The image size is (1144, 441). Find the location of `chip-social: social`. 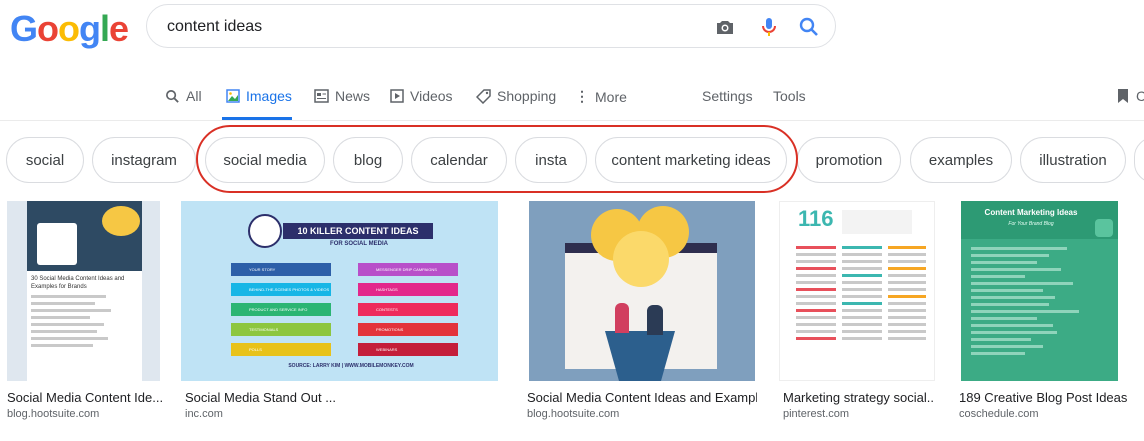

chip-social: social is located at coordinates (45, 160).